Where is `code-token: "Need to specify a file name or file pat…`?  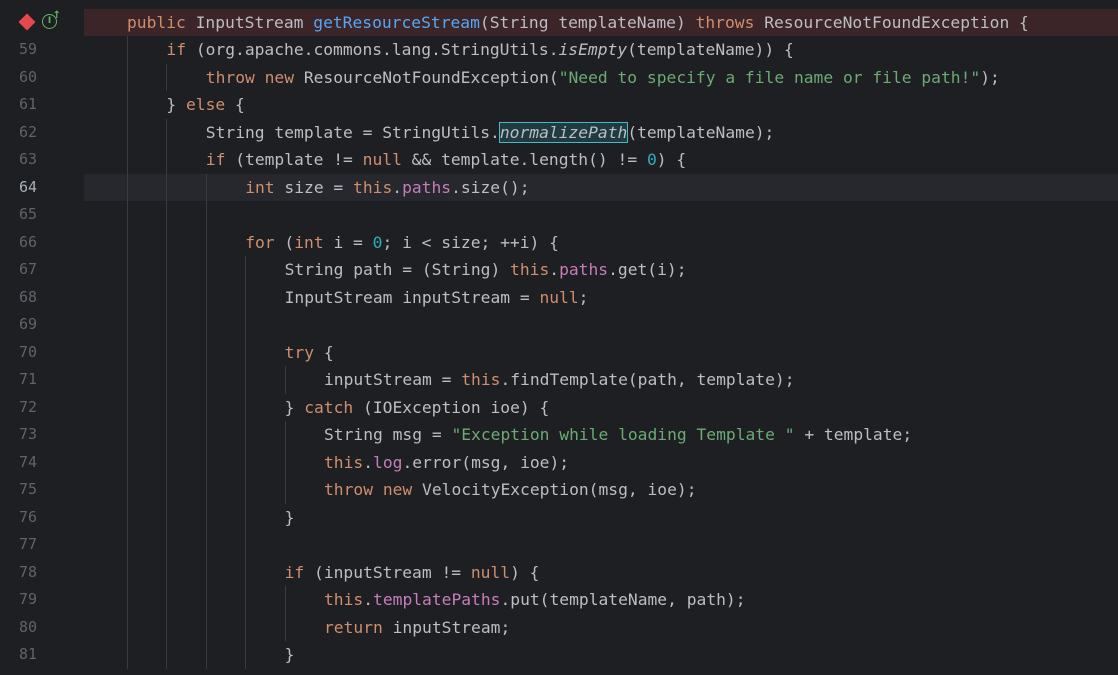
code-token: "Need to specify a file name or file pat… is located at coordinates (769, 77).